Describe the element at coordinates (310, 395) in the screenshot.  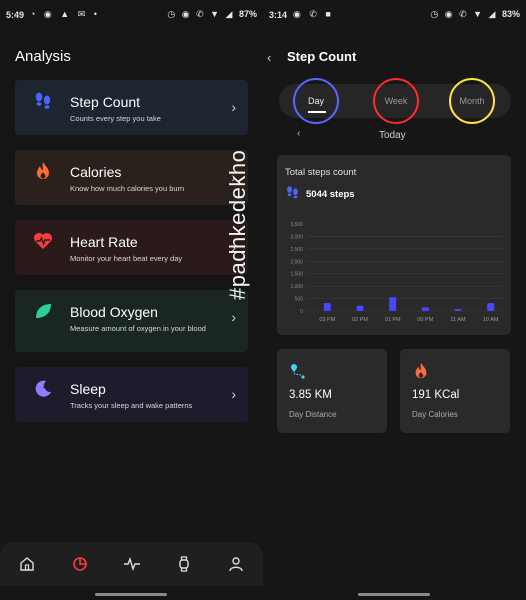
I see `distance-value: 3.85 KM` at that location.